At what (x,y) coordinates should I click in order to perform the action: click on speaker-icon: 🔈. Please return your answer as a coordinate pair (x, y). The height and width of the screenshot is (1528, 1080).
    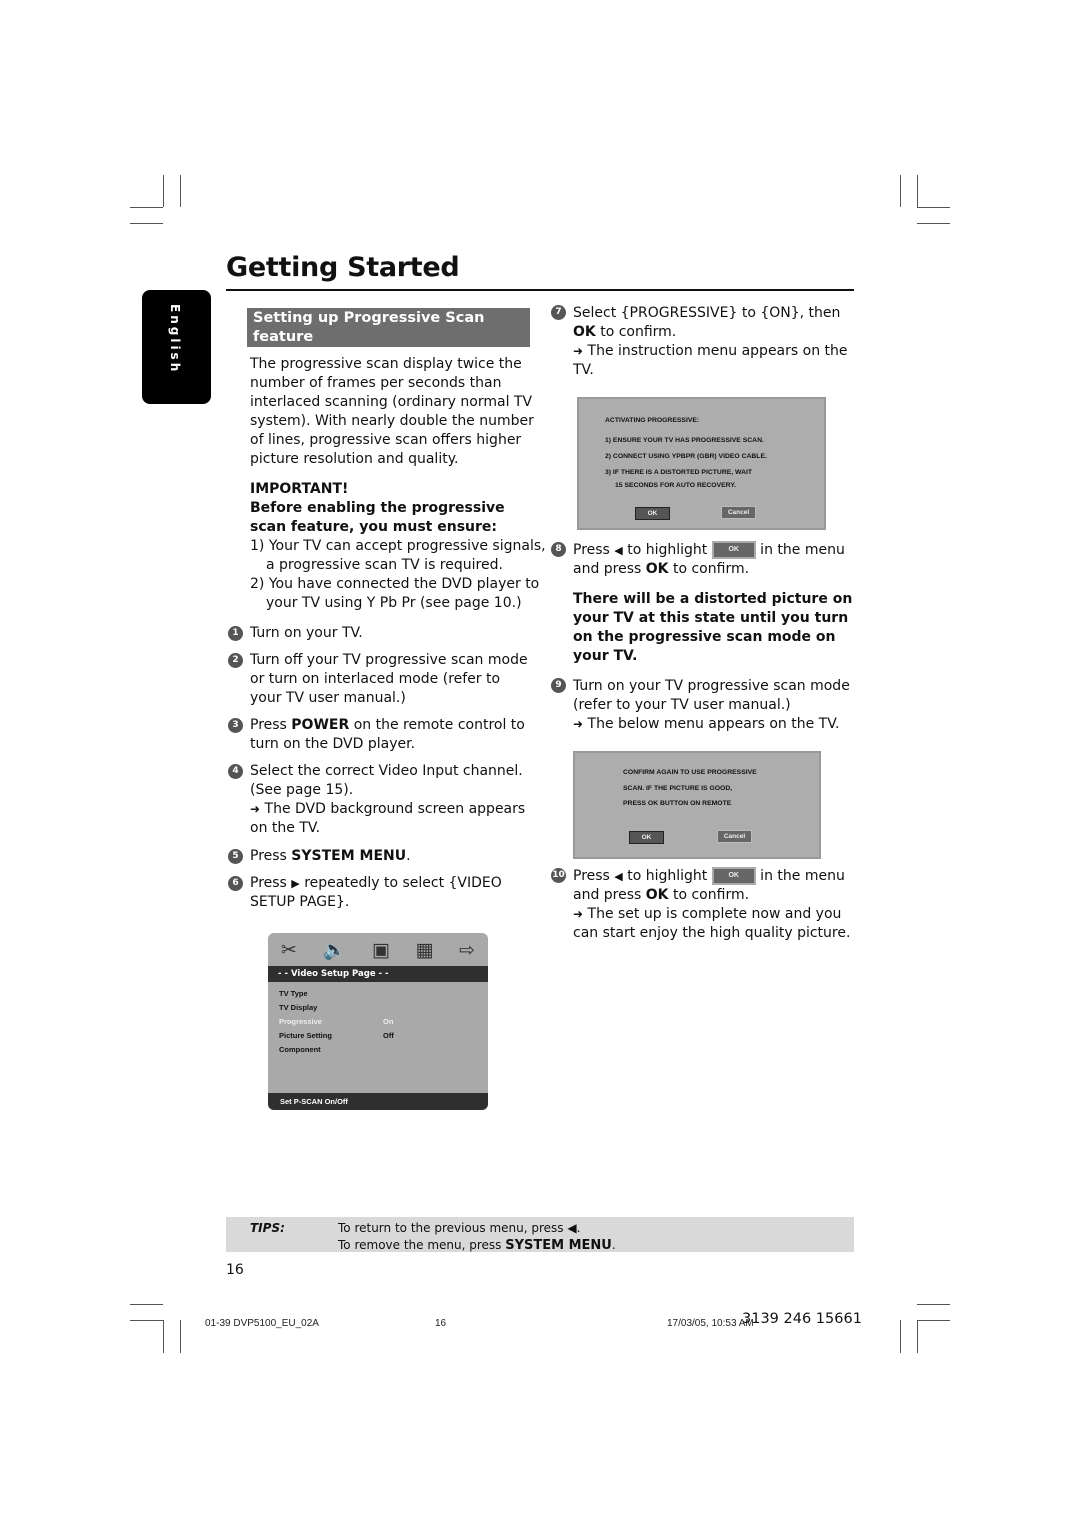
    Looking at the image, I should click on (334, 949).